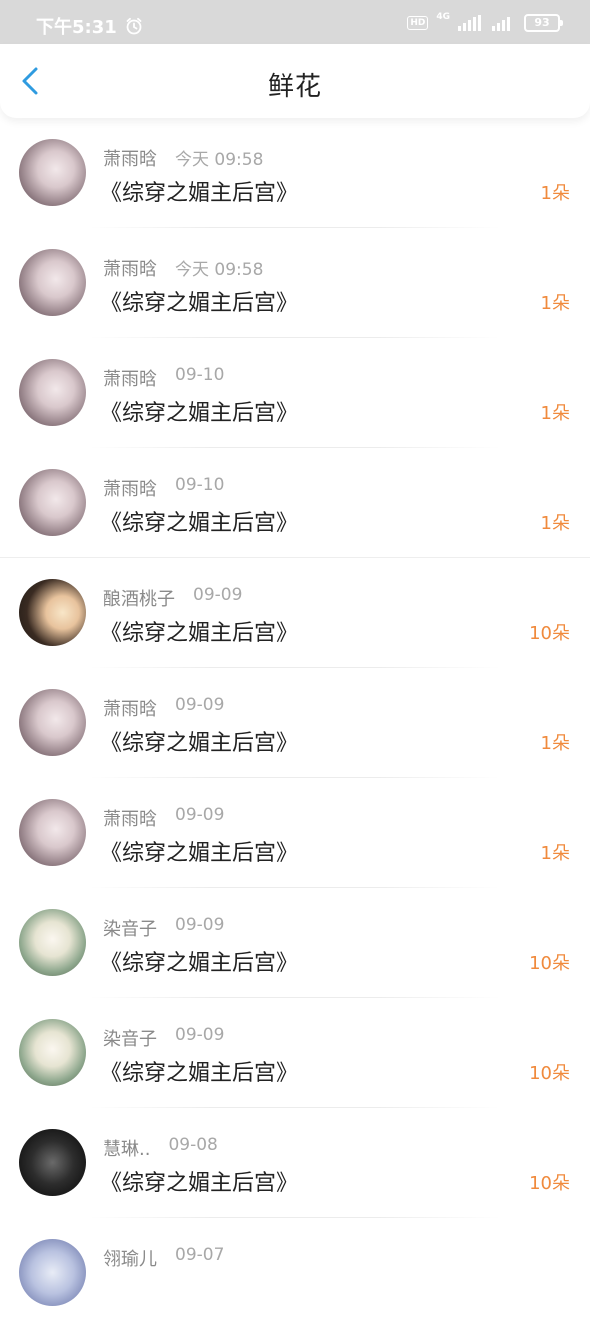 The width and height of the screenshot is (590, 1328). Describe the element at coordinates (139, 598) in the screenshot. I see `user-name: 酿酒桃子` at that location.